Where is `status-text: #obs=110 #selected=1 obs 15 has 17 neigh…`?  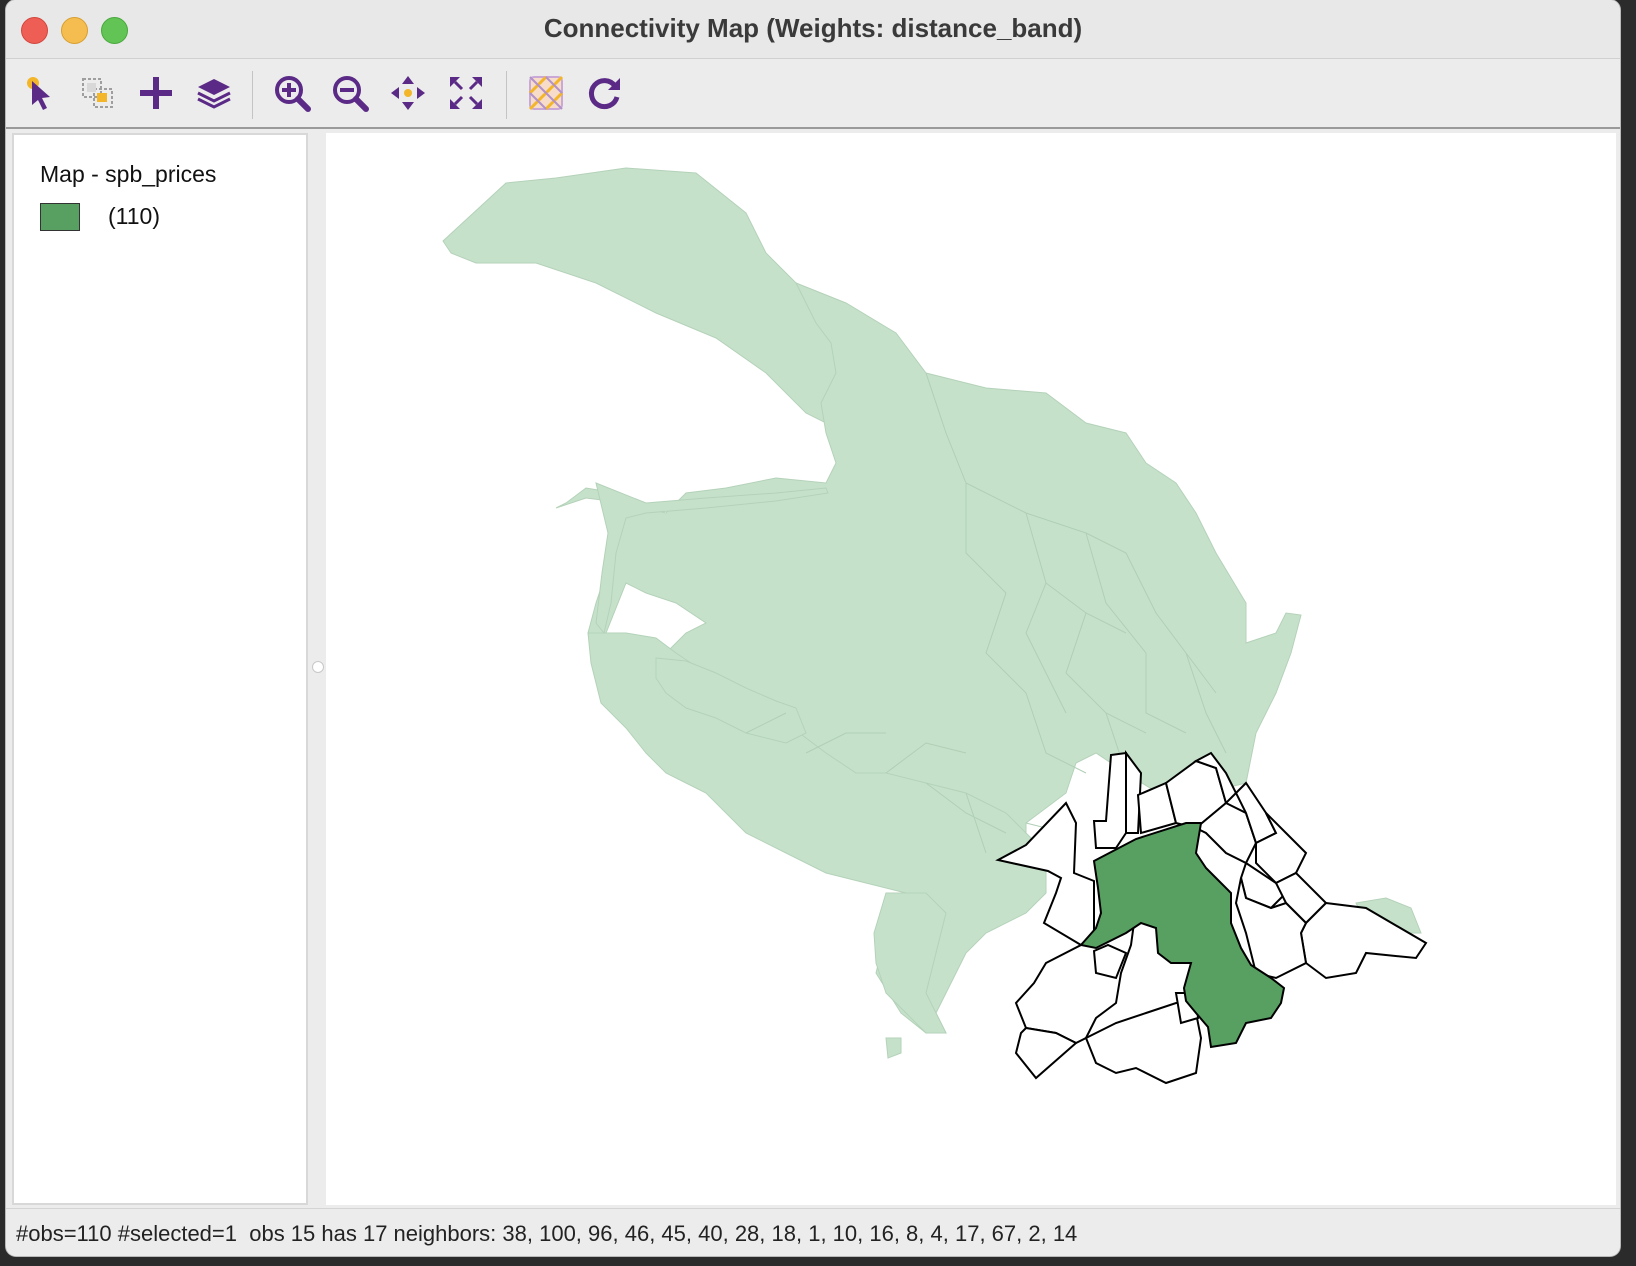
status-text: #obs=110 #selected=1 obs 15 has 17 neigh… is located at coordinates (547, 1233).